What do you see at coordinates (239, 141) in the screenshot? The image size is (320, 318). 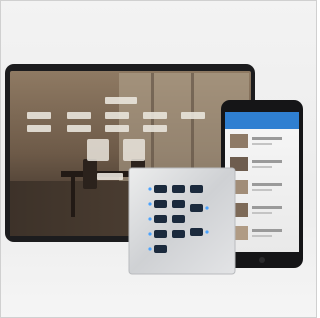 I see `phone-list-thumb` at bounding box center [239, 141].